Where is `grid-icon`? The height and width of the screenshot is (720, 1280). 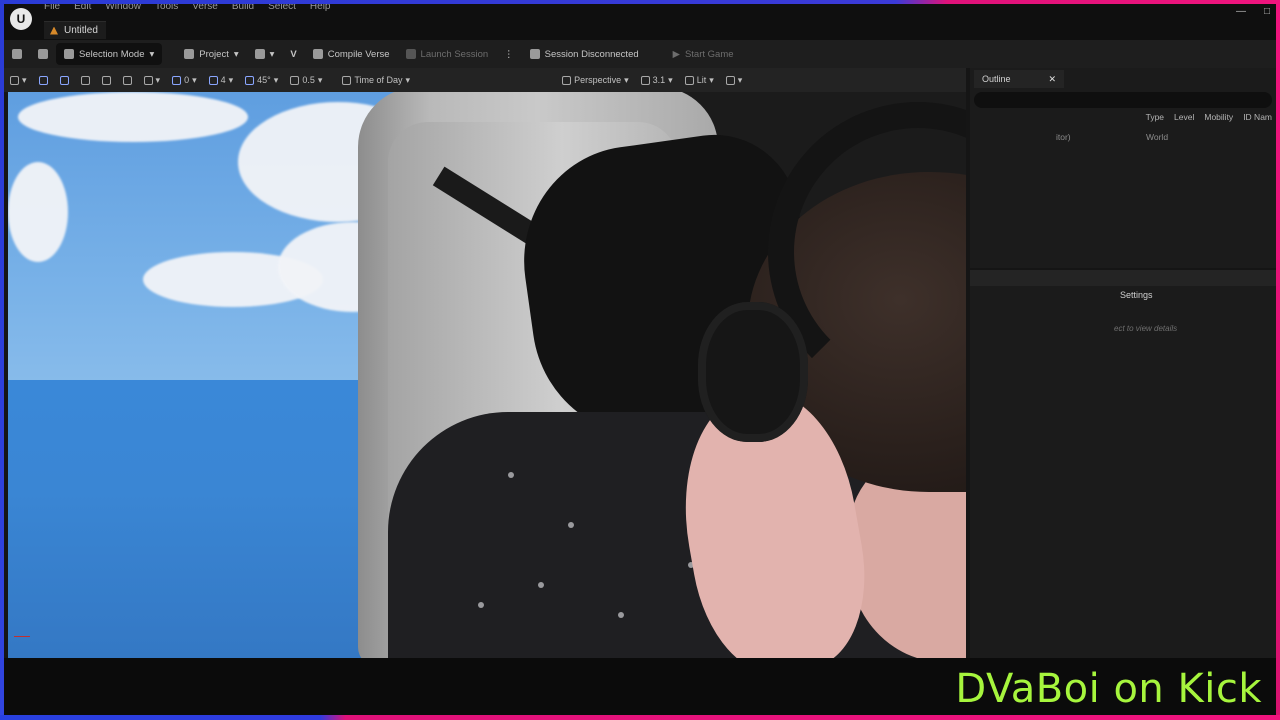
grid-icon is located at coordinates (213, 80).